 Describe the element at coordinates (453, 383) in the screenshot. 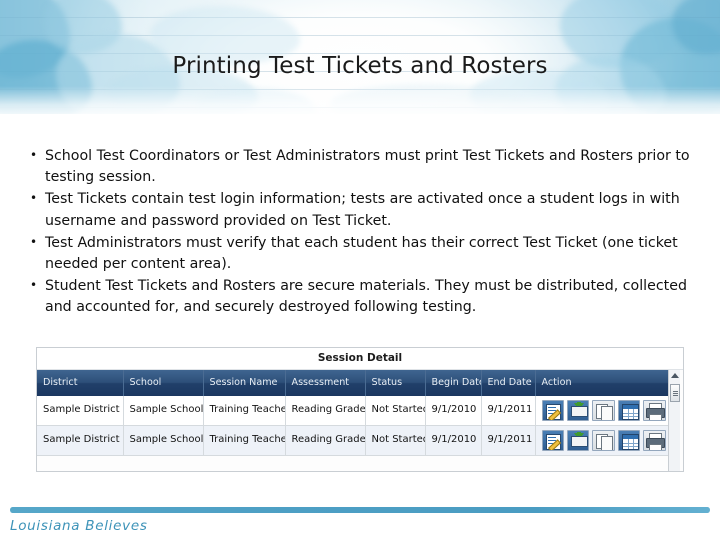

I see `column-header-begin-date: Begin Date` at that location.